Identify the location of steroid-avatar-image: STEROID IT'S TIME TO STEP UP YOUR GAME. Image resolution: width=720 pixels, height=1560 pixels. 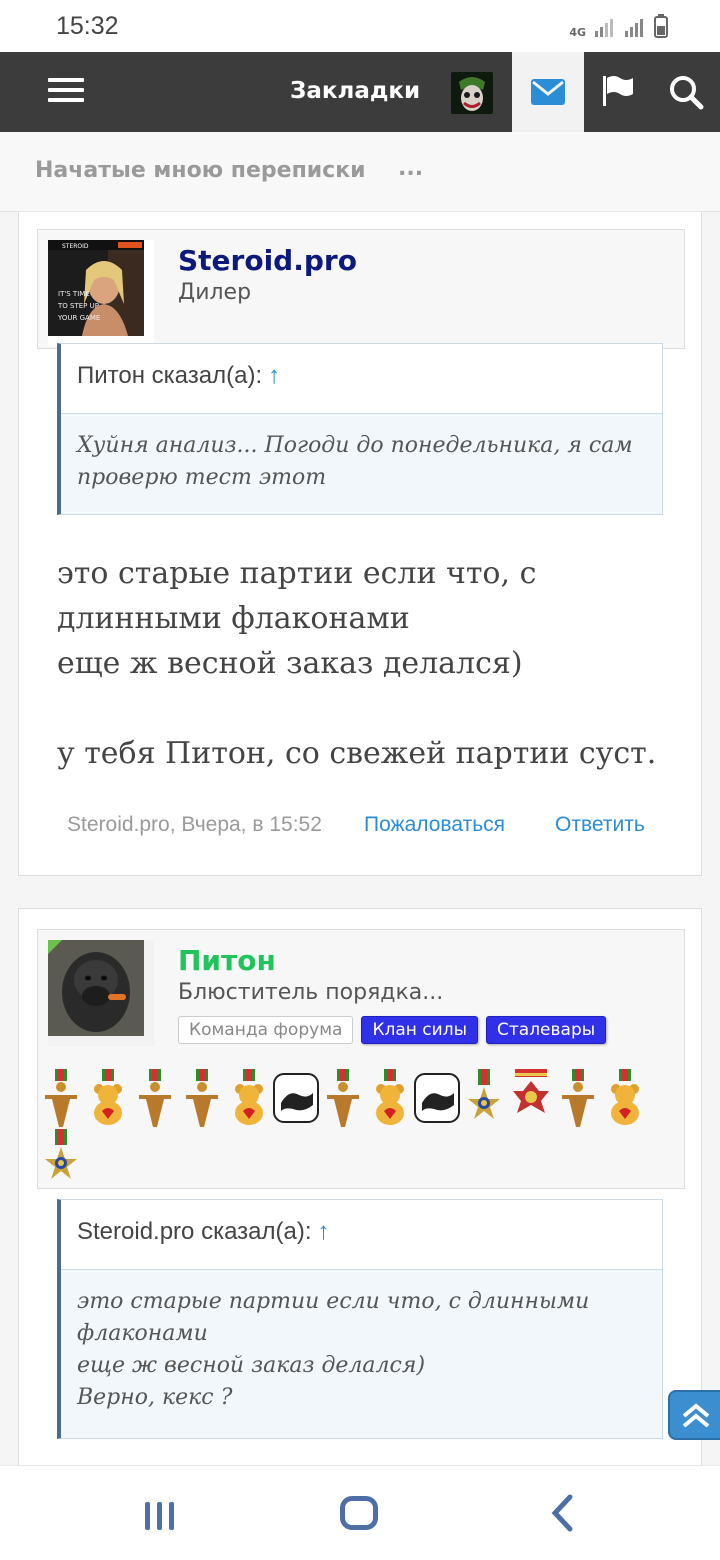
(96, 288).